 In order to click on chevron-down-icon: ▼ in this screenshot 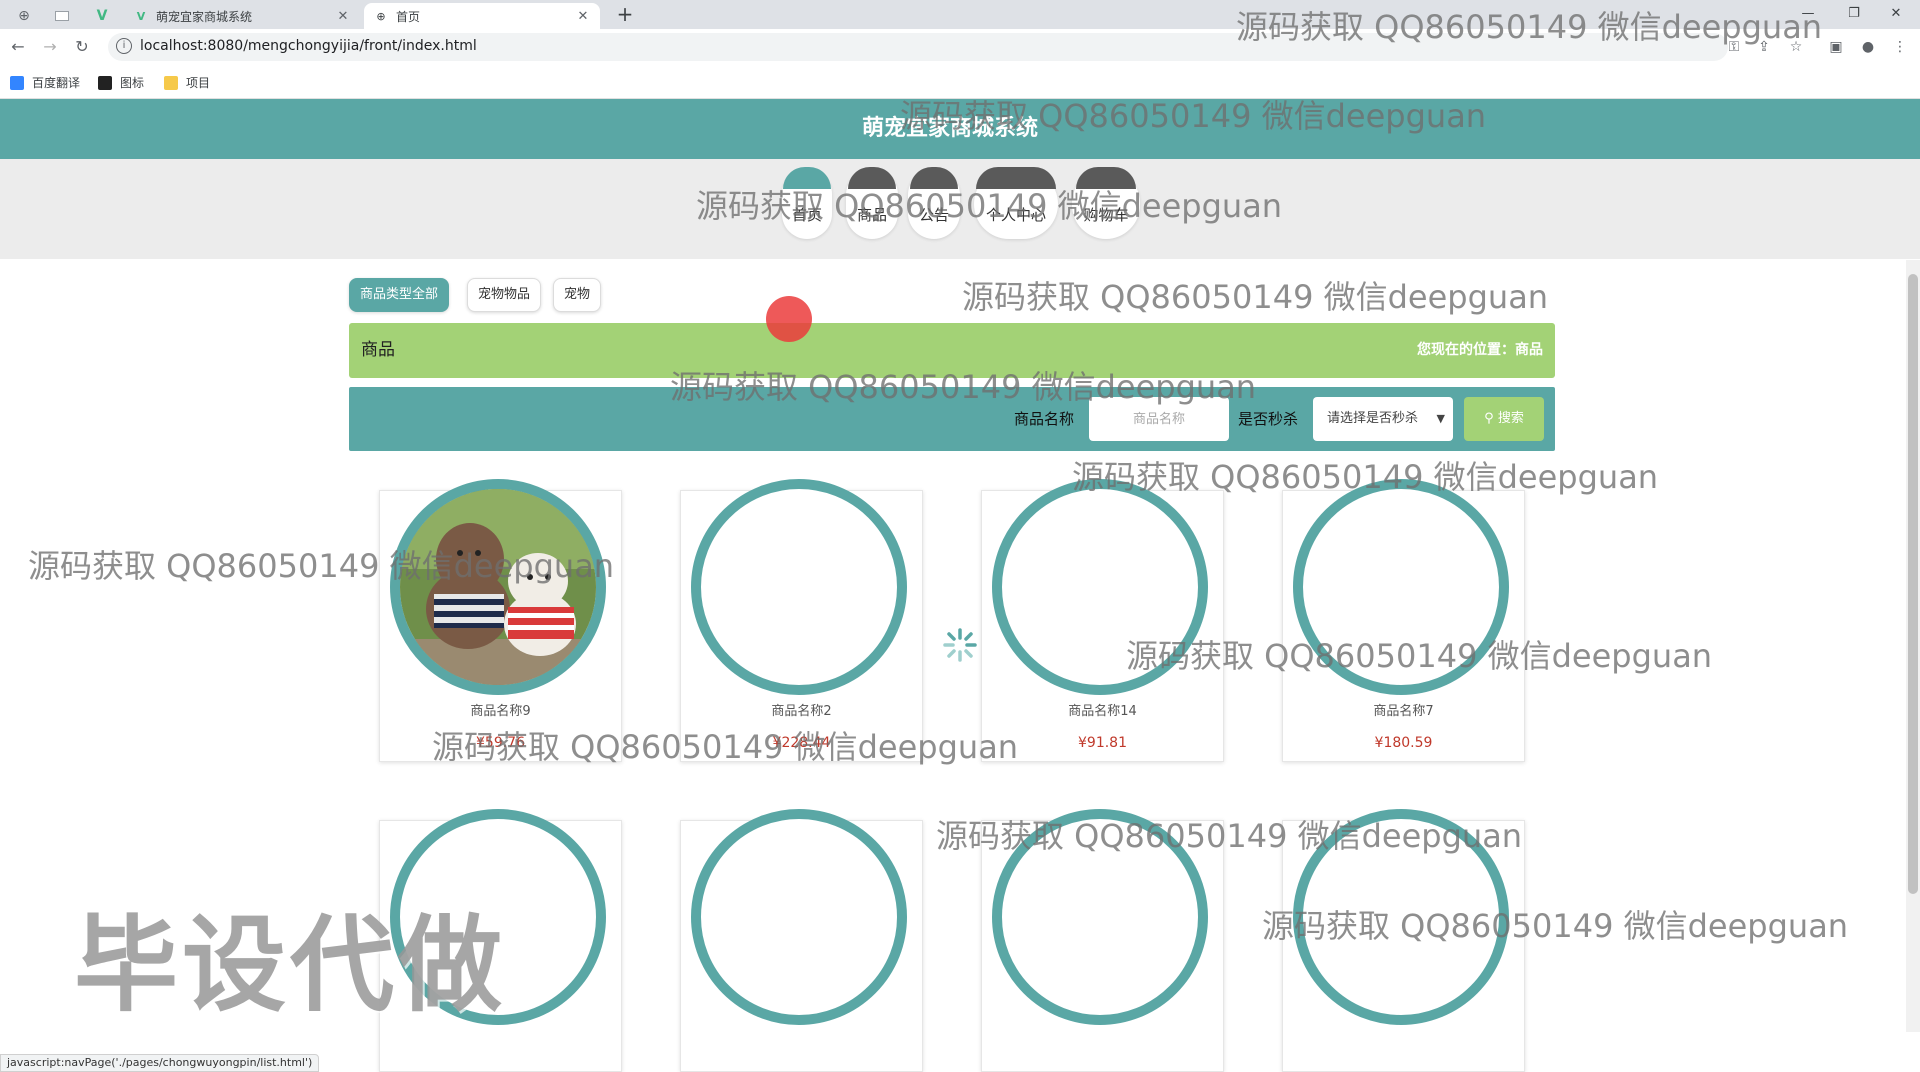, I will do `click(1440, 418)`.